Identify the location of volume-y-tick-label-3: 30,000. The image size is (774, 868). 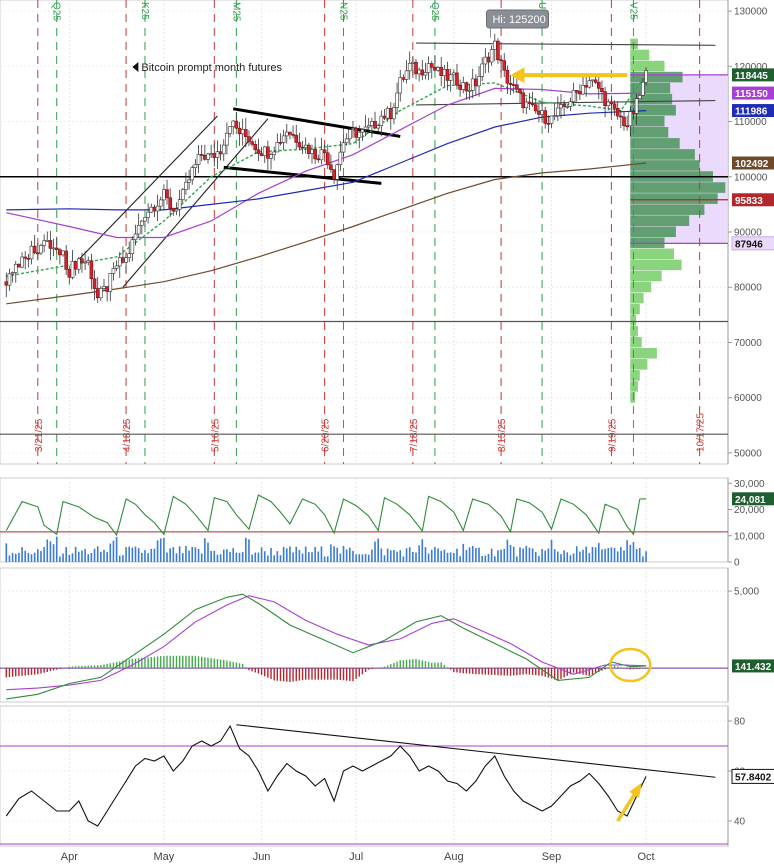
(749, 484).